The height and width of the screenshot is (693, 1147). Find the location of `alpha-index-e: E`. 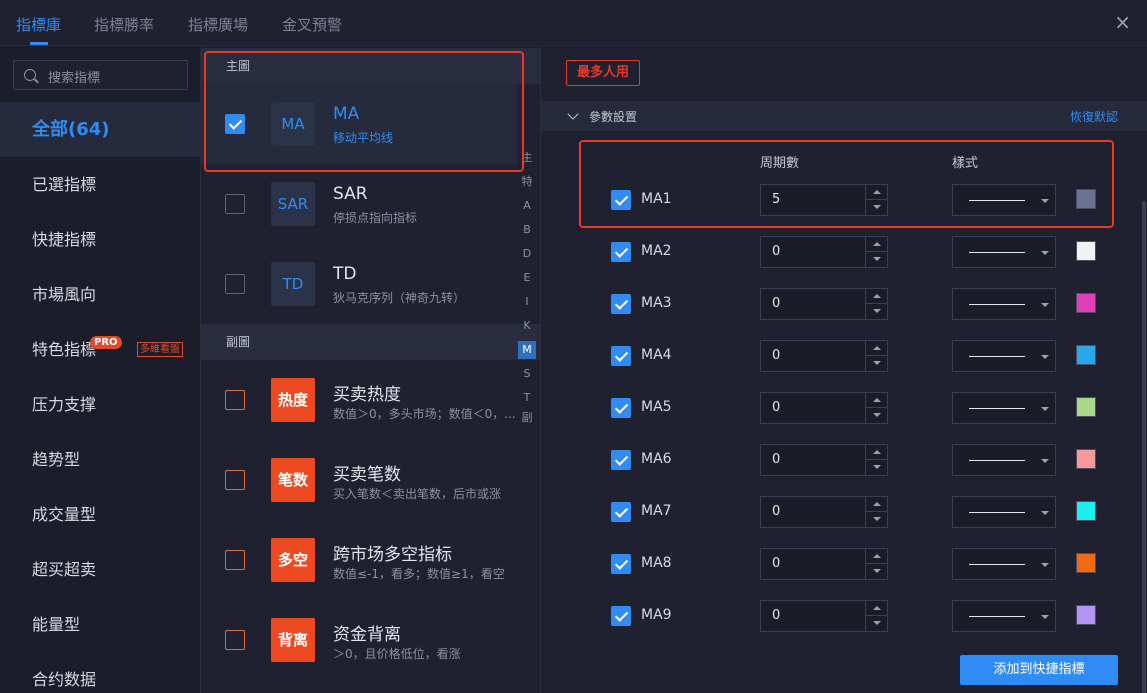

alpha-index-e: E is located at coordinates (527, 278).